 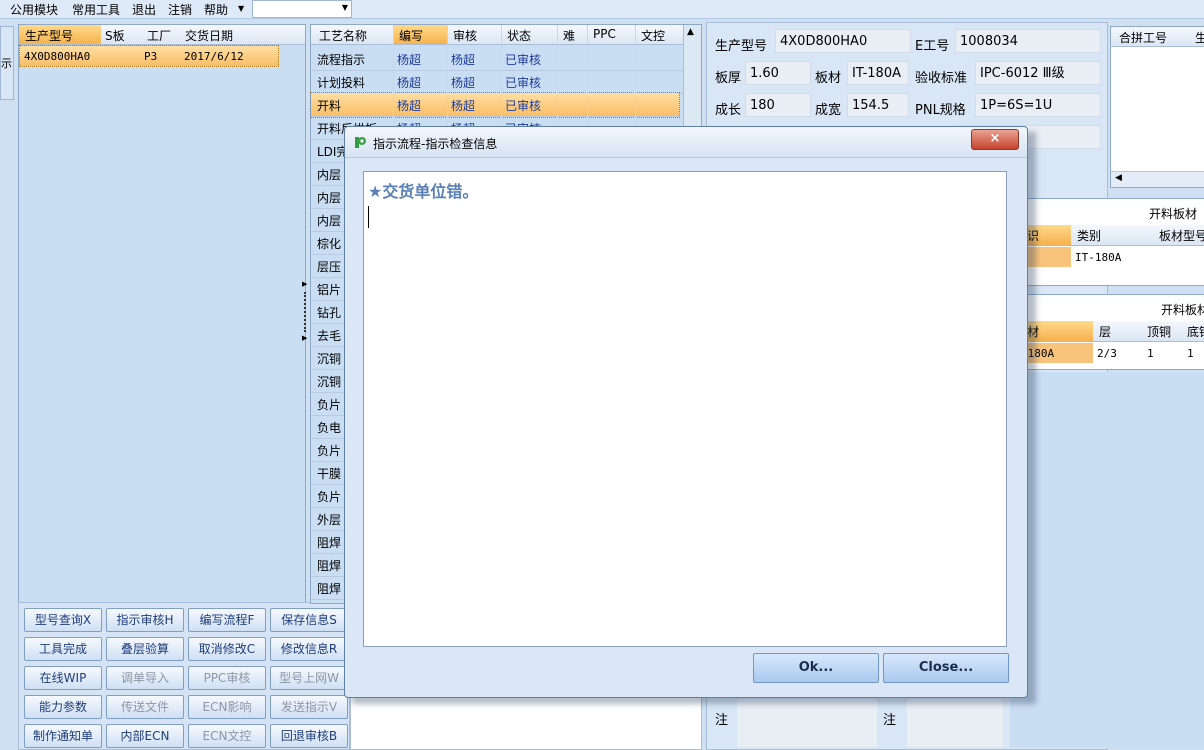 What do you see at coordinates (497, 82) in the screenshot?
I see `table-row: 计划投料 杨超 杨超 已审核` at bounding box center [497, 82].